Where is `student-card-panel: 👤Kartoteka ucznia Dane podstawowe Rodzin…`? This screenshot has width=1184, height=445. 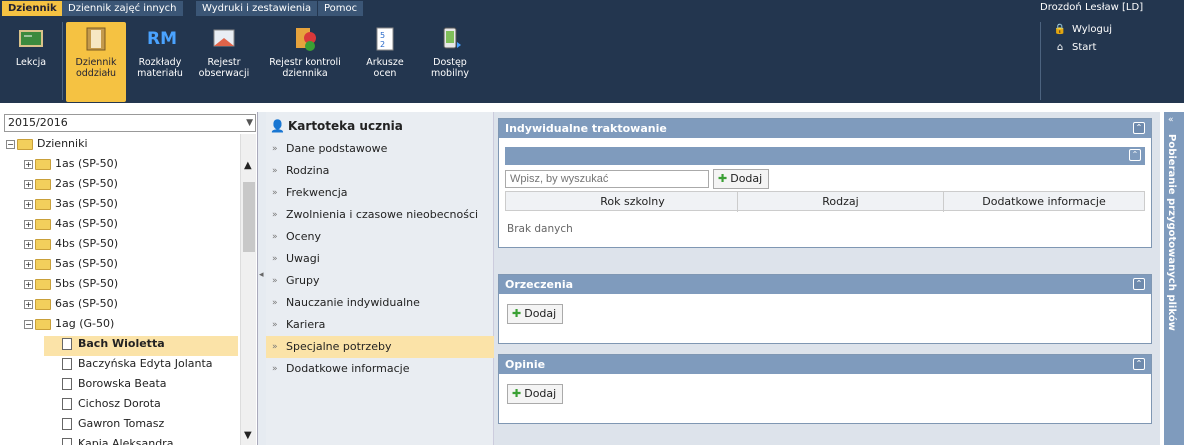
student-card-panel: 👤Kartoteka ucznia Dane podstawowe Rodzin… is located at coordinates (380, 278).